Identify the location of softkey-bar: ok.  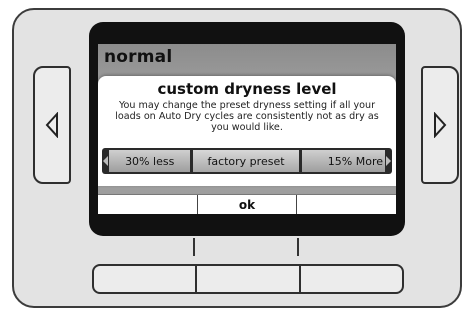
(247, 204).